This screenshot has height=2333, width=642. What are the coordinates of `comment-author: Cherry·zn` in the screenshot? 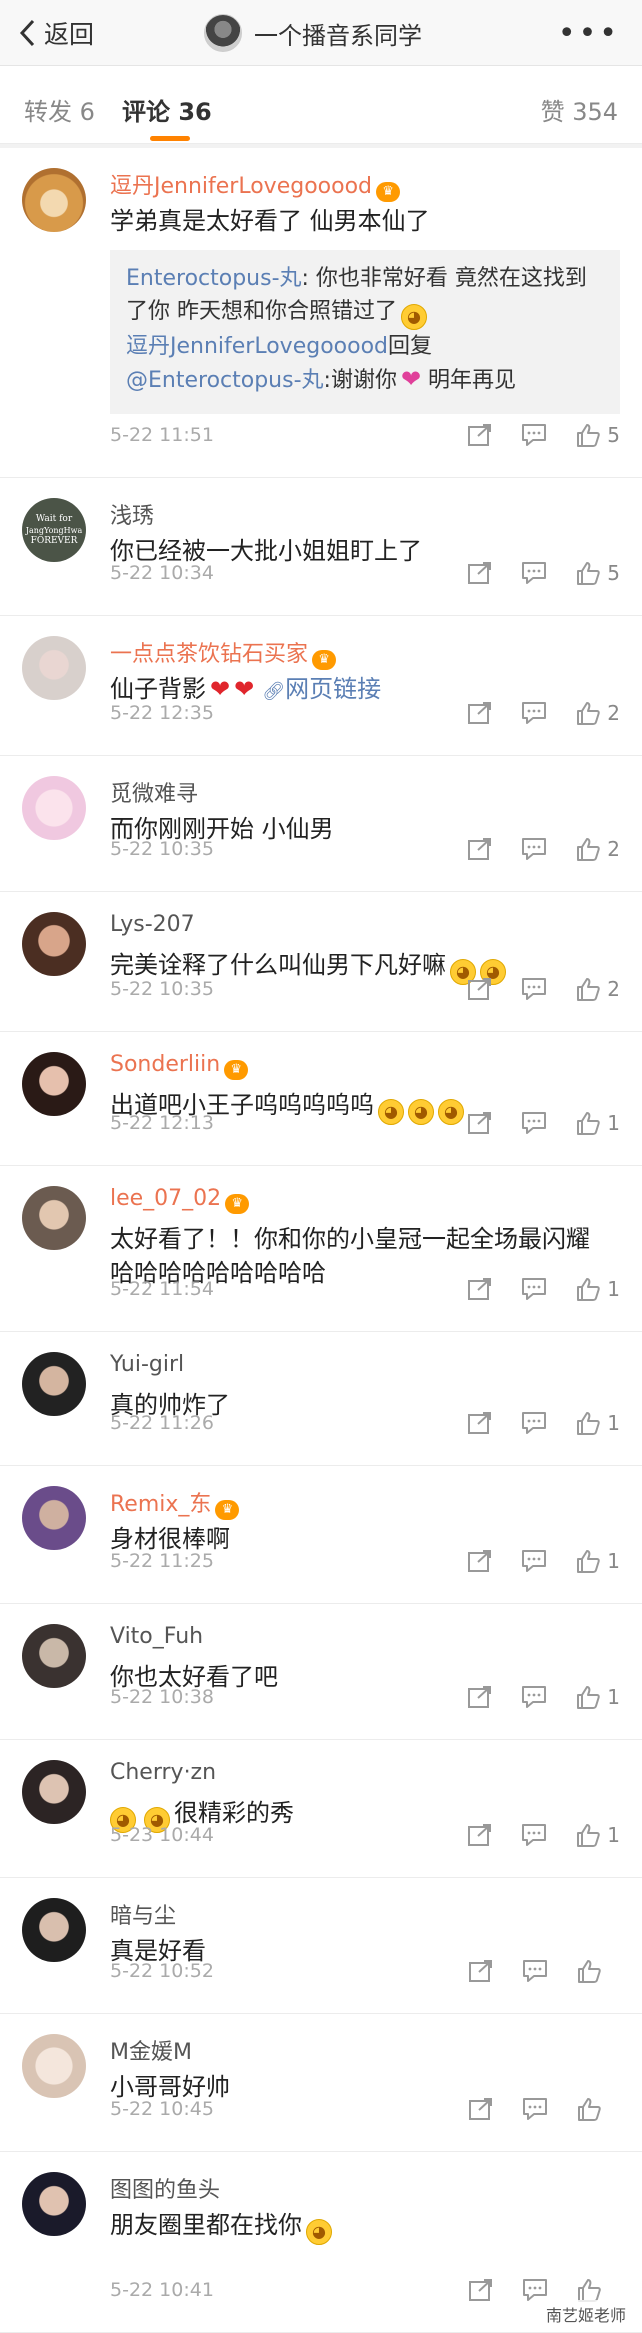 It's located at (163, 1772).